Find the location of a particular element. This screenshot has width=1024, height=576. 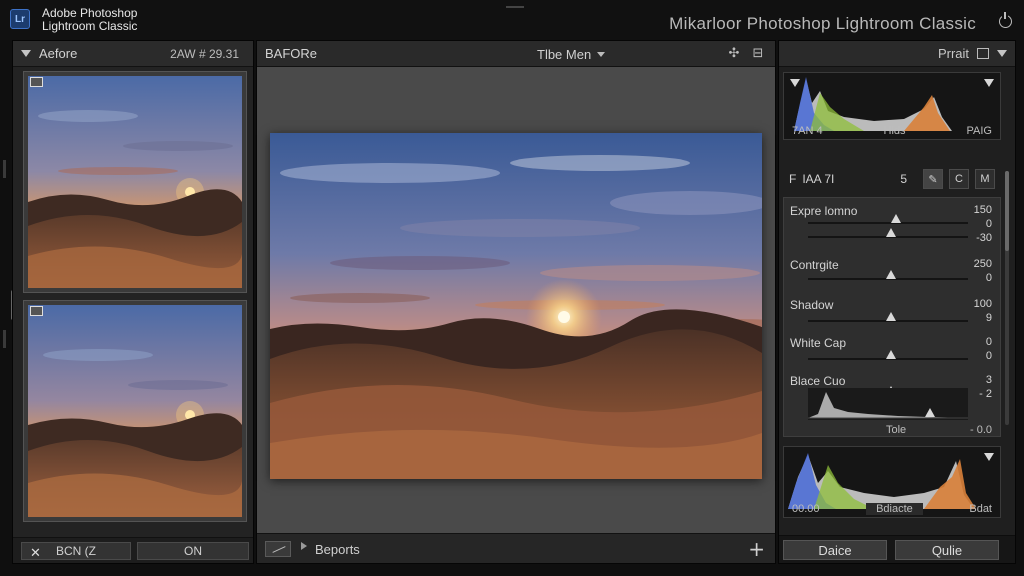

slider-track is located at coordinates (888, 223).